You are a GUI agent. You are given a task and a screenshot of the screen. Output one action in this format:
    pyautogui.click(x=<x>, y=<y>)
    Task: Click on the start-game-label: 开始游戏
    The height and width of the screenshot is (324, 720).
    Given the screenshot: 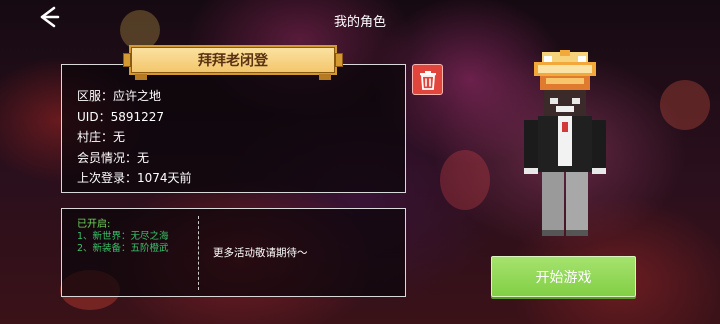 What is the action you would take?
    pyautogui.click(x=563, y=277)
    